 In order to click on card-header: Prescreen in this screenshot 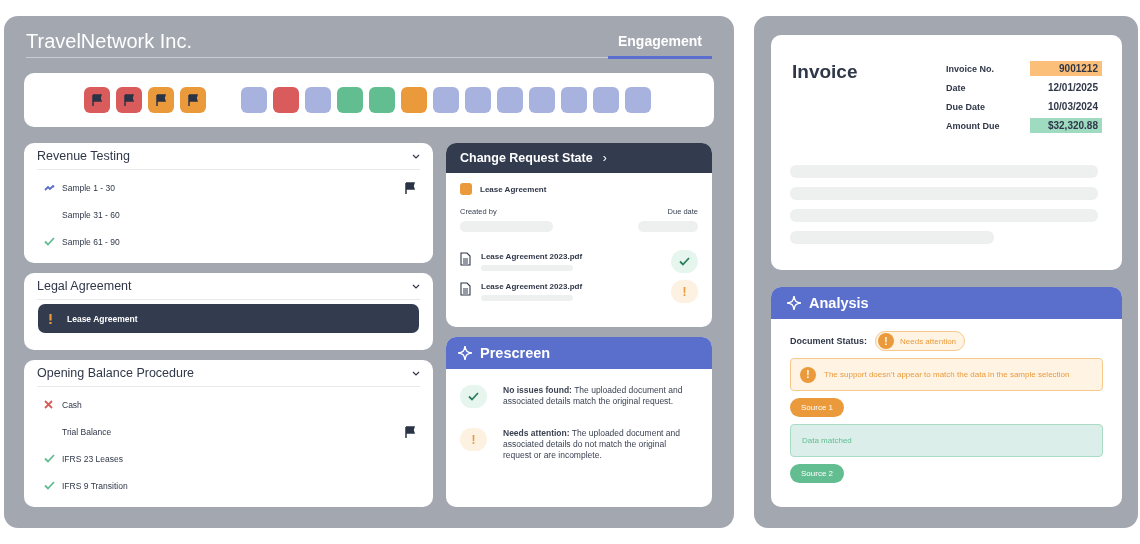, I will do `click(579, 353)`.